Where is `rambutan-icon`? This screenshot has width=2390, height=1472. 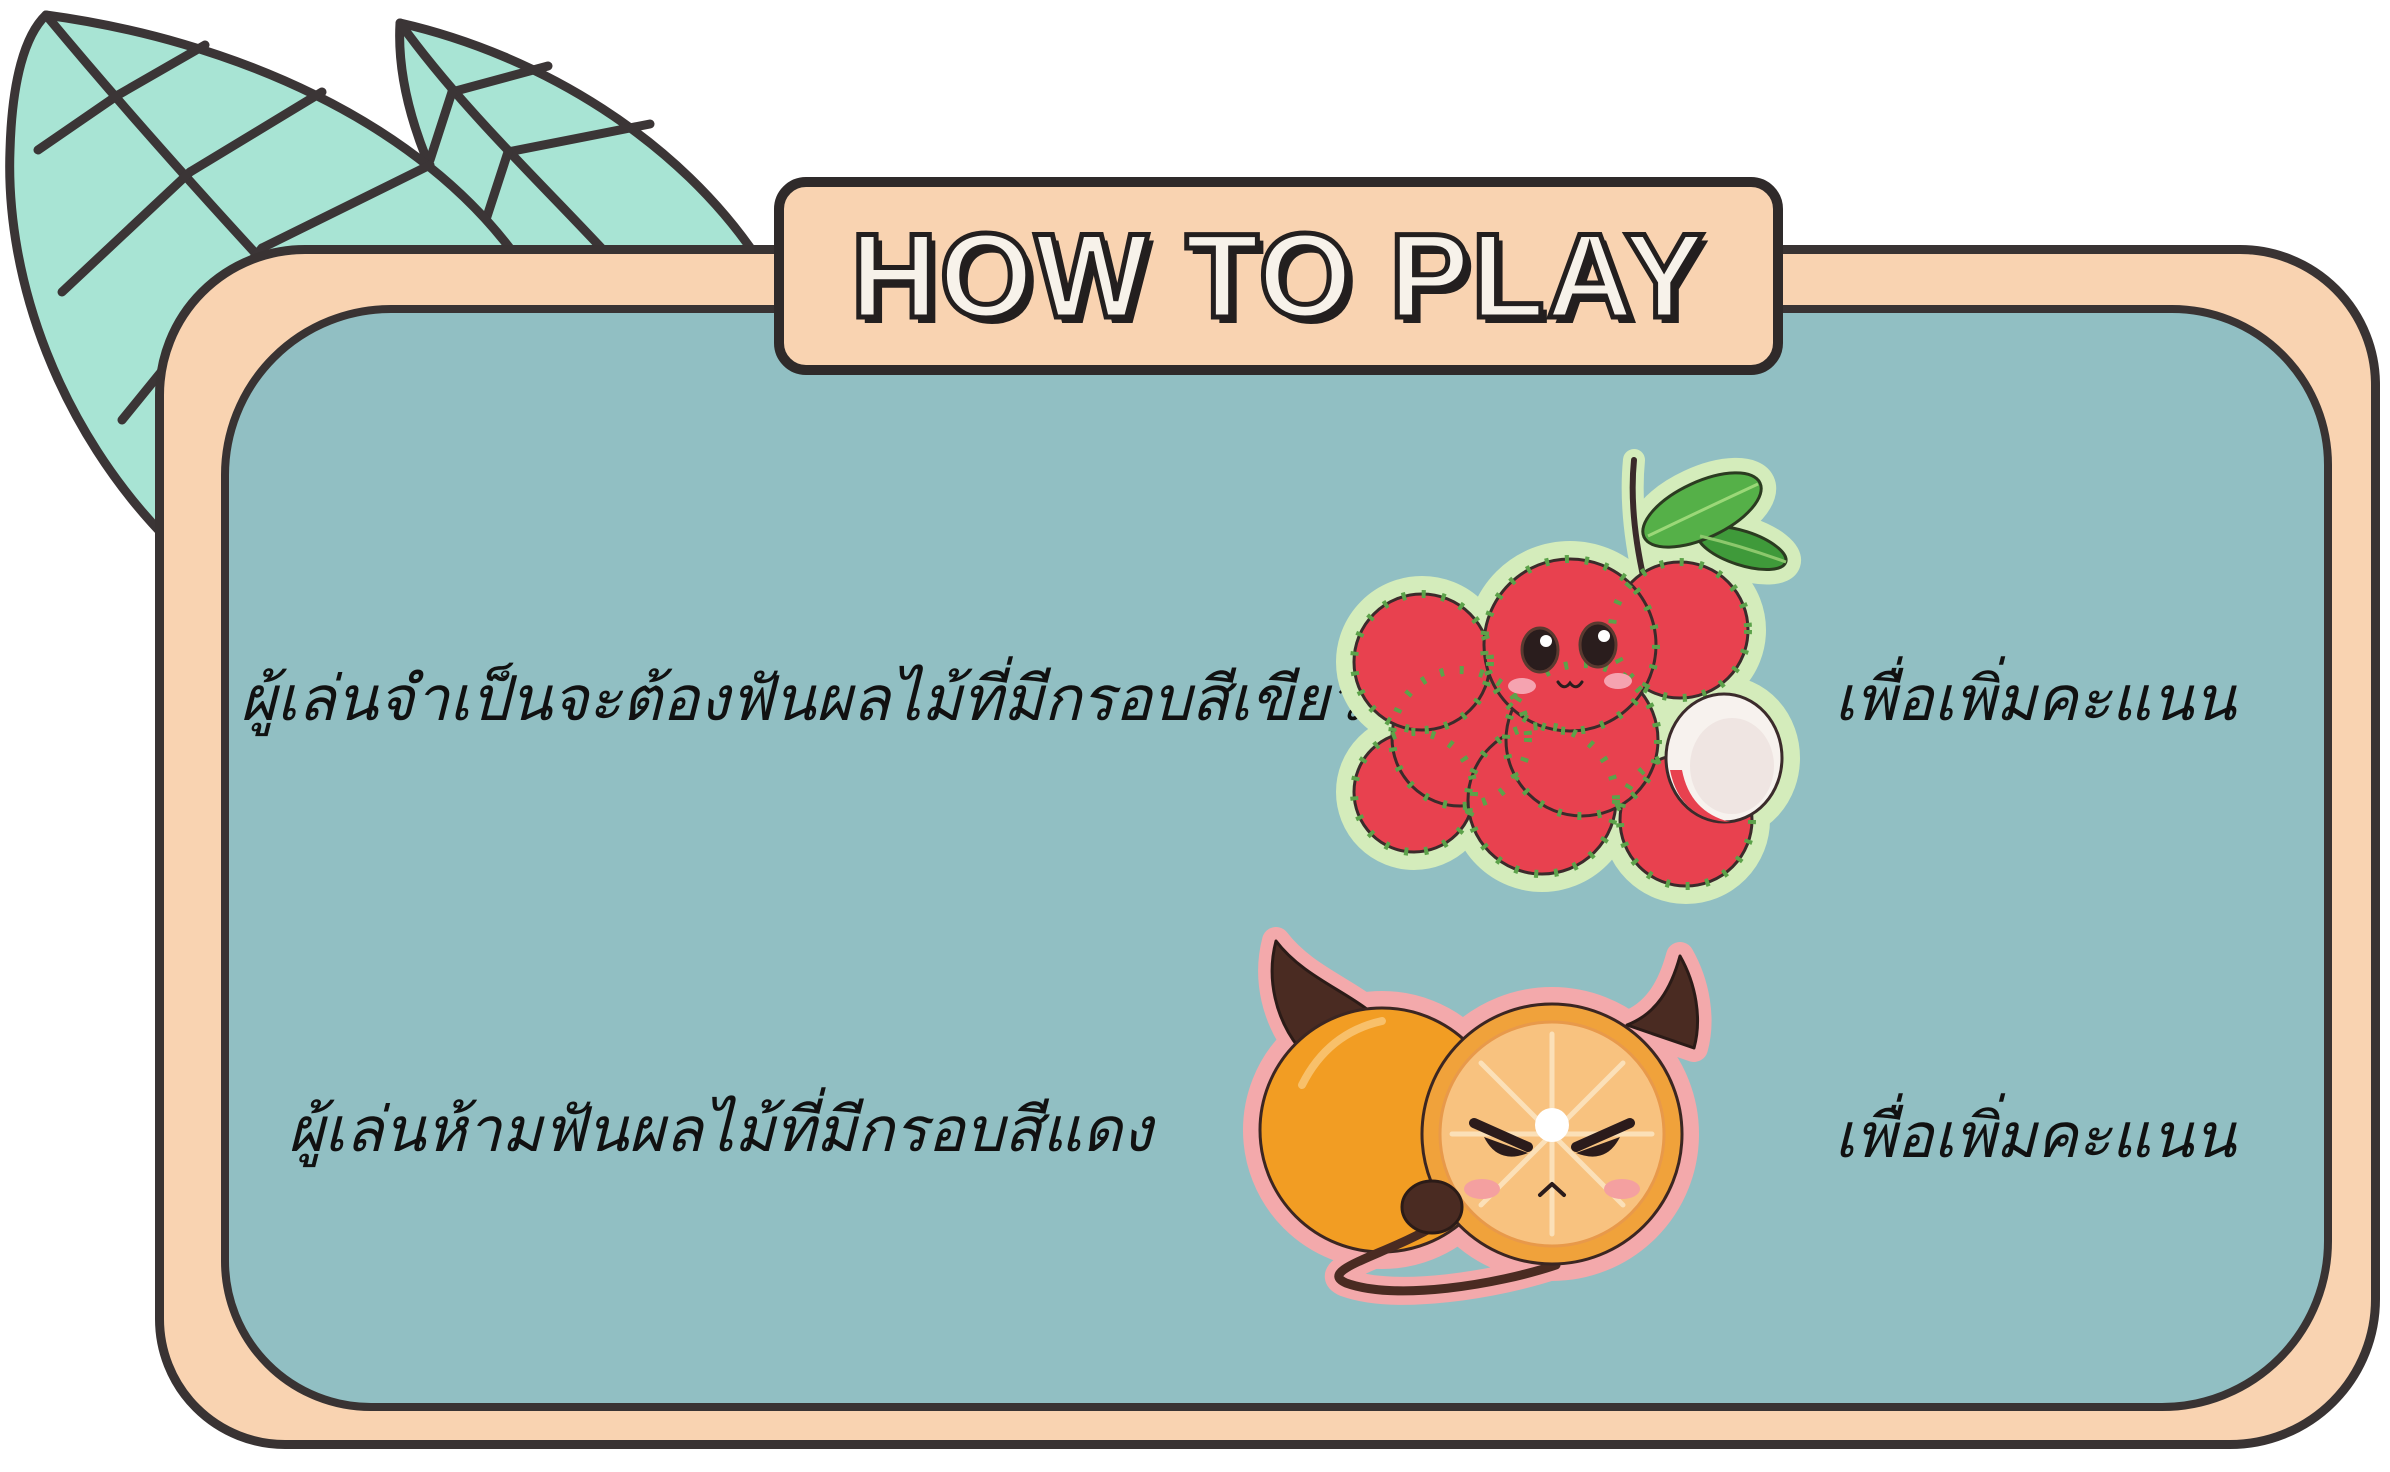 rambutan-icon is located at coordinates (1569, 676).